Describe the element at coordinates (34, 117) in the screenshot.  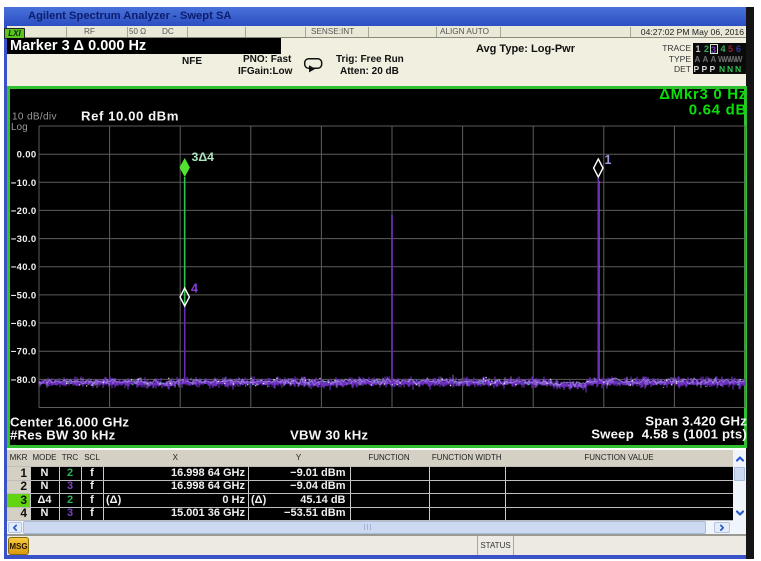
I see `svg-text: 10 dB/div` at that location.